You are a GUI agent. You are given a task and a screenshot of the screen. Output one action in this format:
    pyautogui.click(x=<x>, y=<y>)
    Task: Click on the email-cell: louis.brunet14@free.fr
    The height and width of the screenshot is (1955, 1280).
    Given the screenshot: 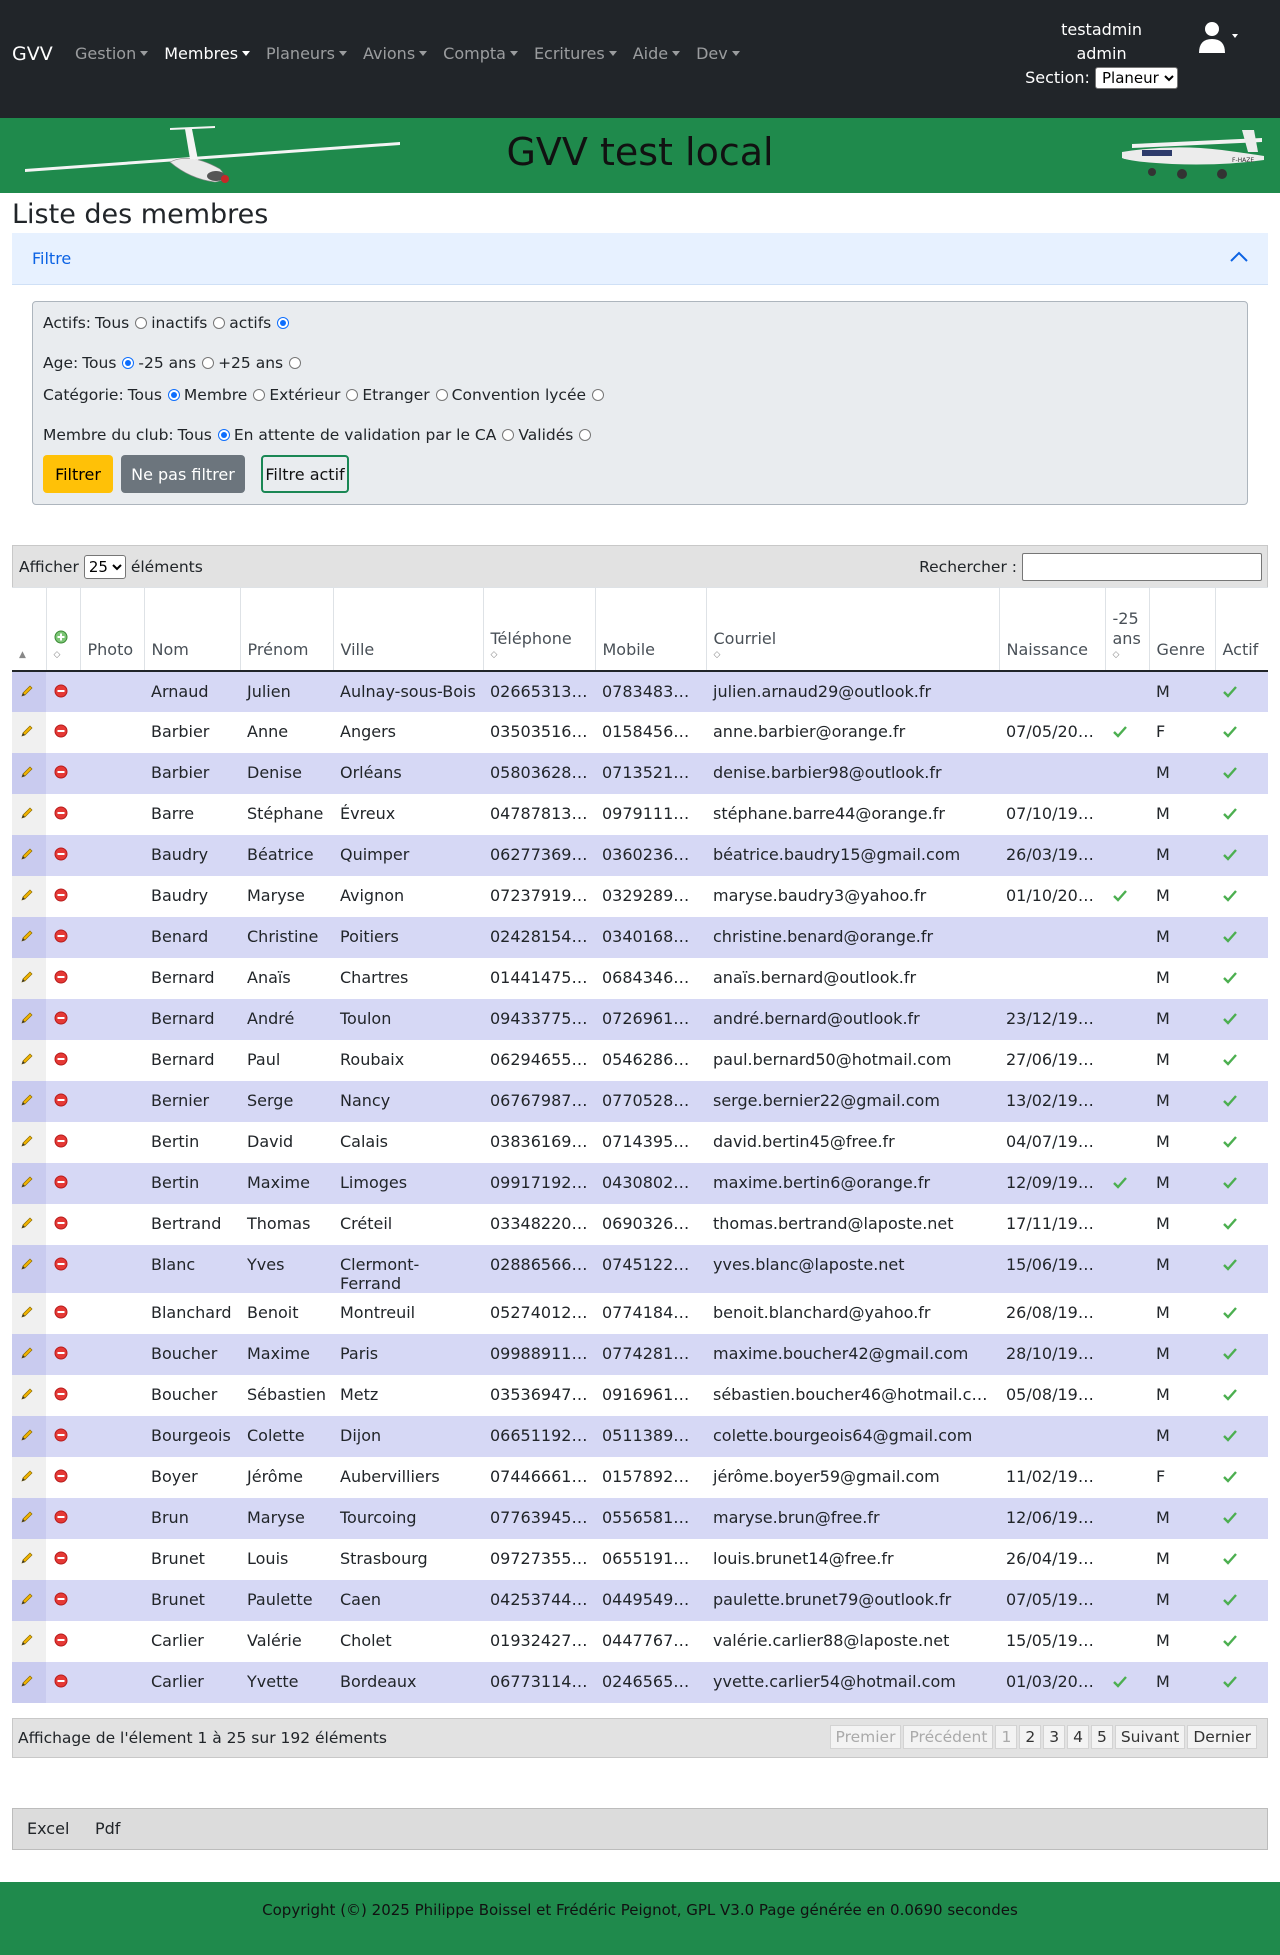 What is the action you would take?
    pyautogui.click(x=852, y=1559)
    